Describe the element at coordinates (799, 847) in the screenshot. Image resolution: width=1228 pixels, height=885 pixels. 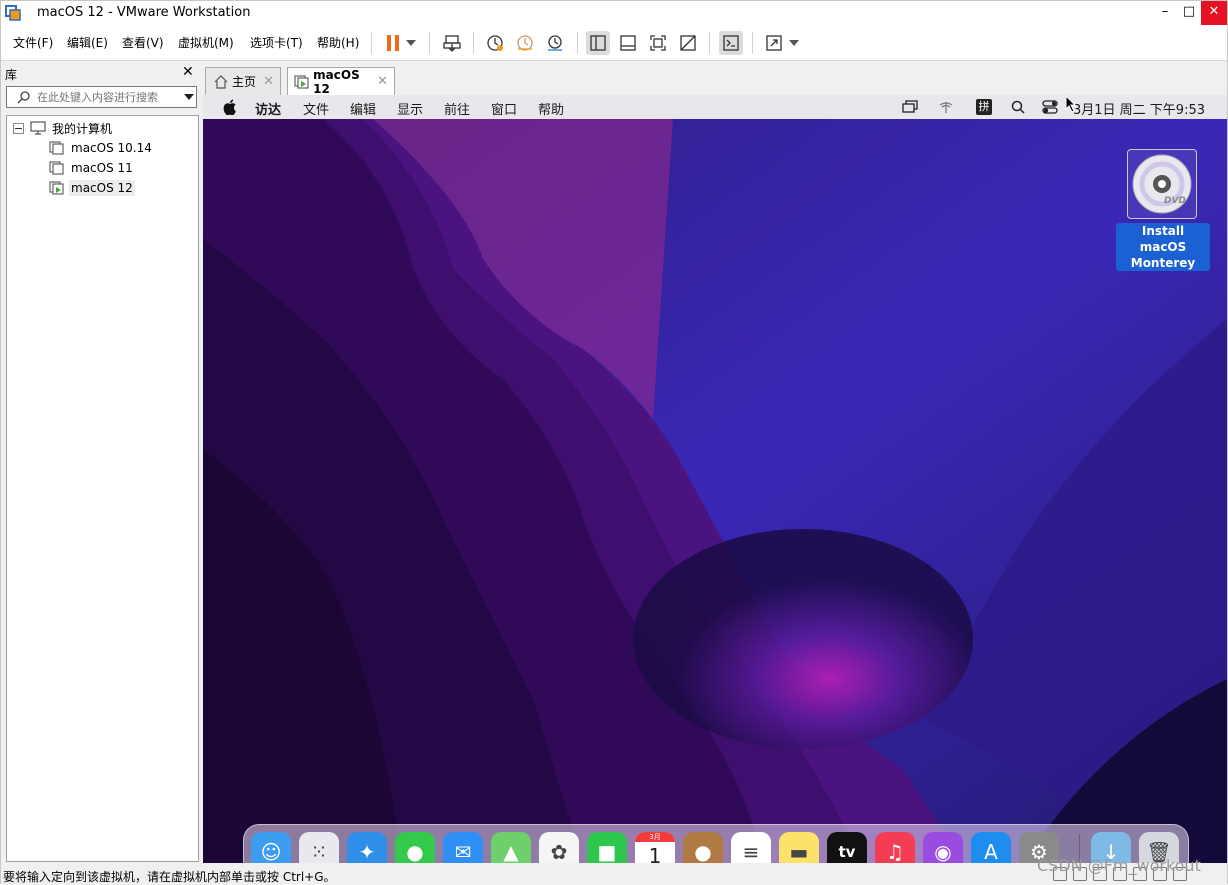
I see `dock-notes-icon: ▬` at that location.